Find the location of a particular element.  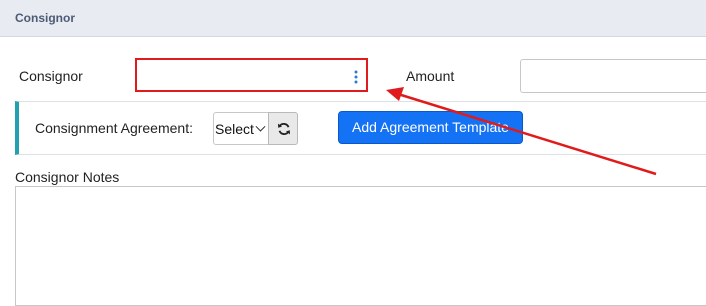

notes-label: Consignor Notes is located at coordinates (67, 177).